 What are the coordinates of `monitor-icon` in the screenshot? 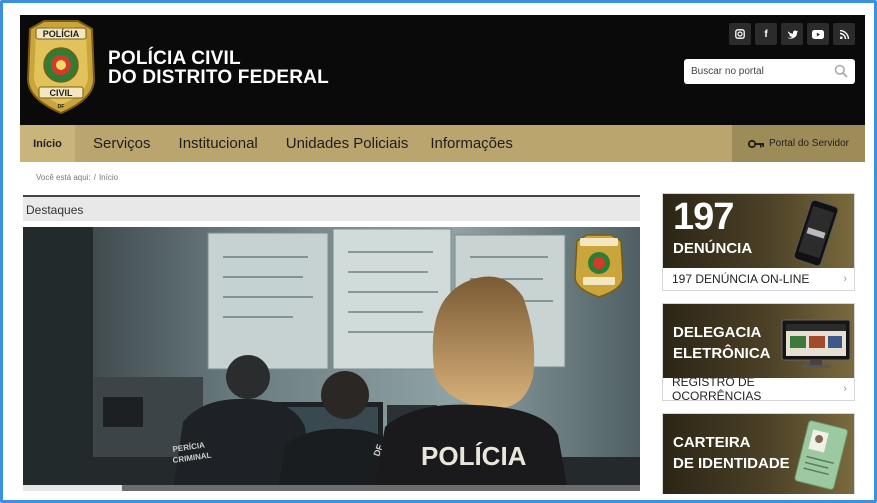 It's located at (816, 343).